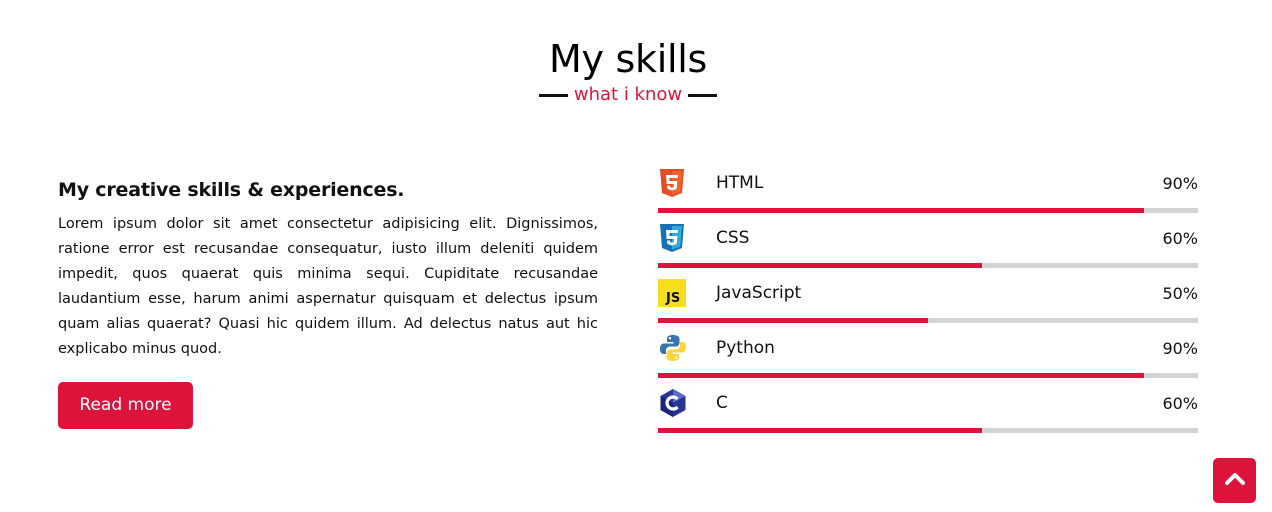 Image resolution: width=1272 pixels, height=512 pixels. I want to click on python-icon, so click(675, 348).